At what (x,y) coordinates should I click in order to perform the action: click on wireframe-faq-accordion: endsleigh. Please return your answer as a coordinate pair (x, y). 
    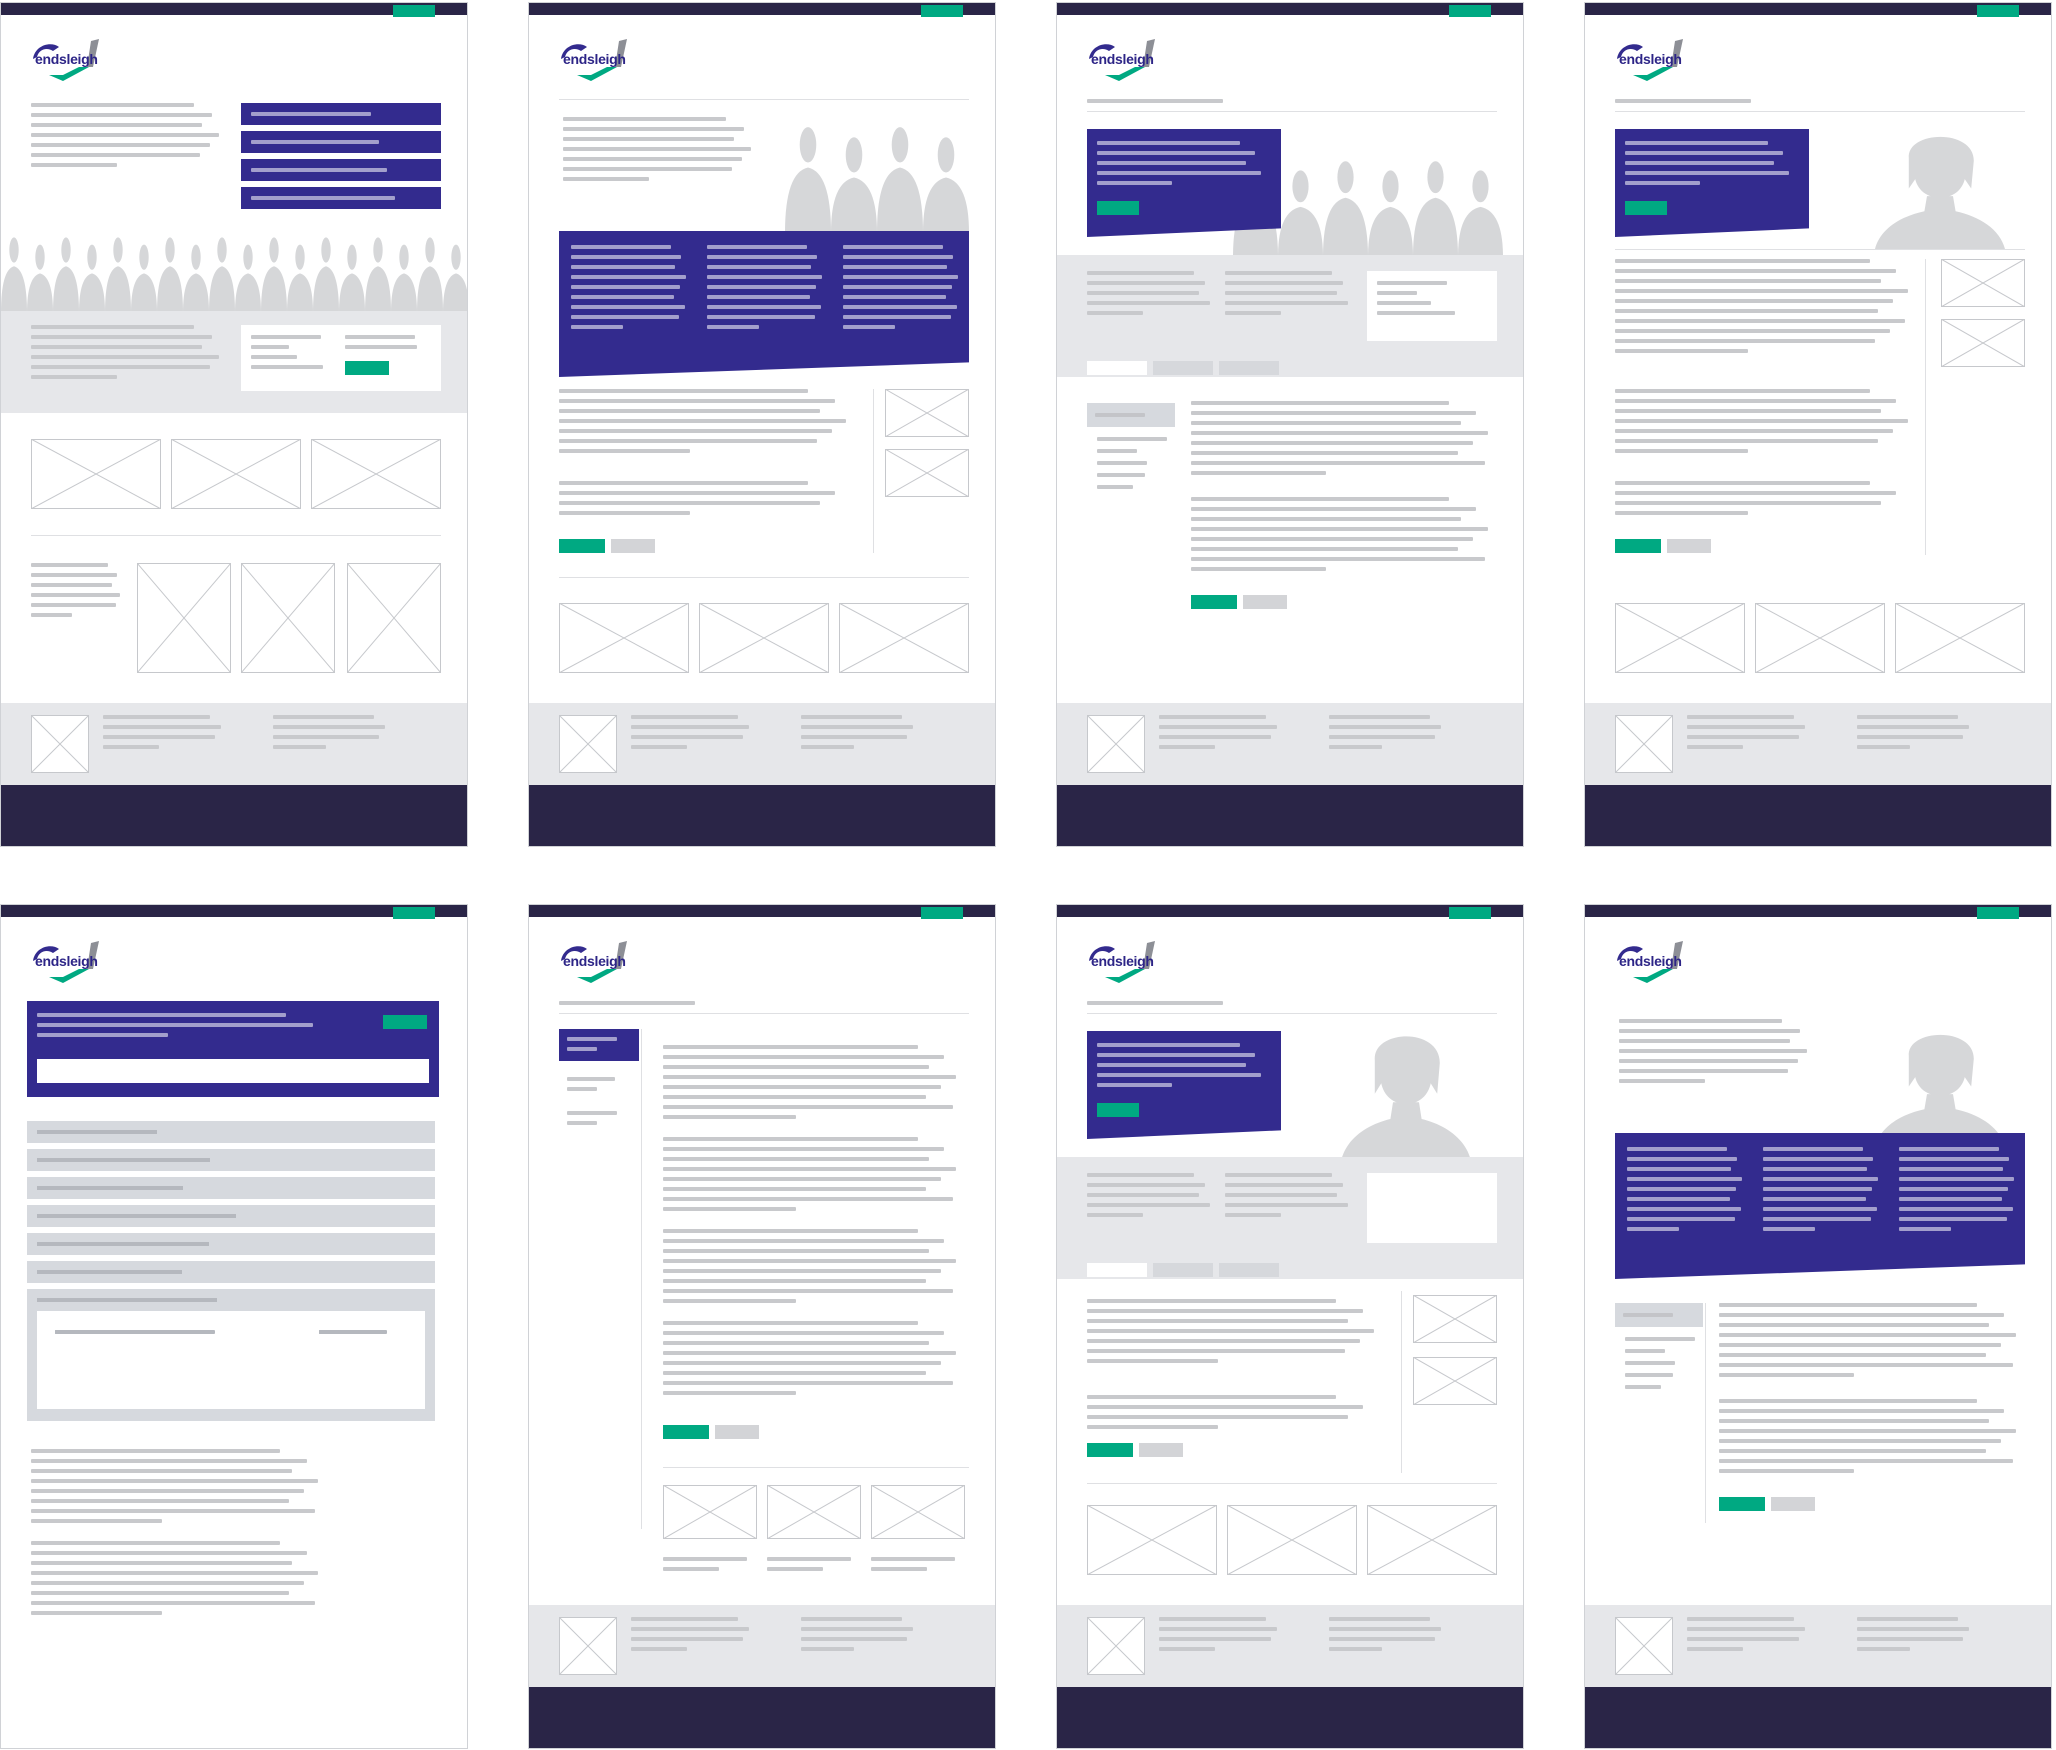
    Looking at the image, I should click on (234, 1326).